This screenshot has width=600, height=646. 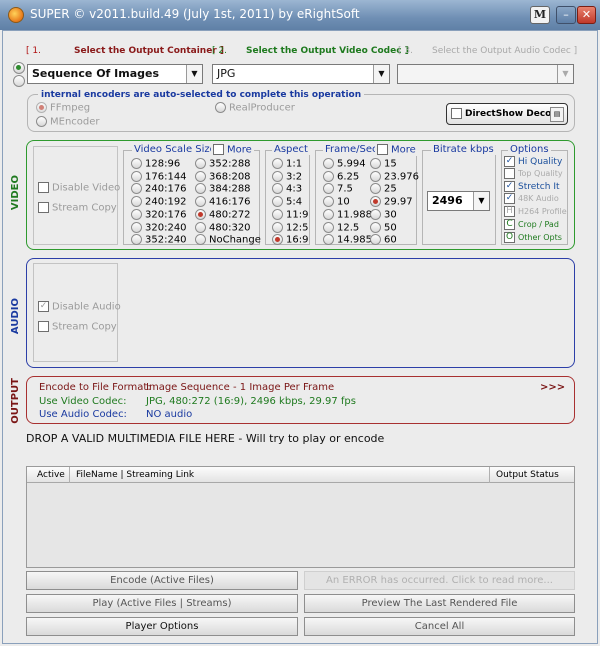 What do you see at coordinates (557, 114) in the screenshot?
I see `settings-icon: ▤` at bounding box center [557, 114].